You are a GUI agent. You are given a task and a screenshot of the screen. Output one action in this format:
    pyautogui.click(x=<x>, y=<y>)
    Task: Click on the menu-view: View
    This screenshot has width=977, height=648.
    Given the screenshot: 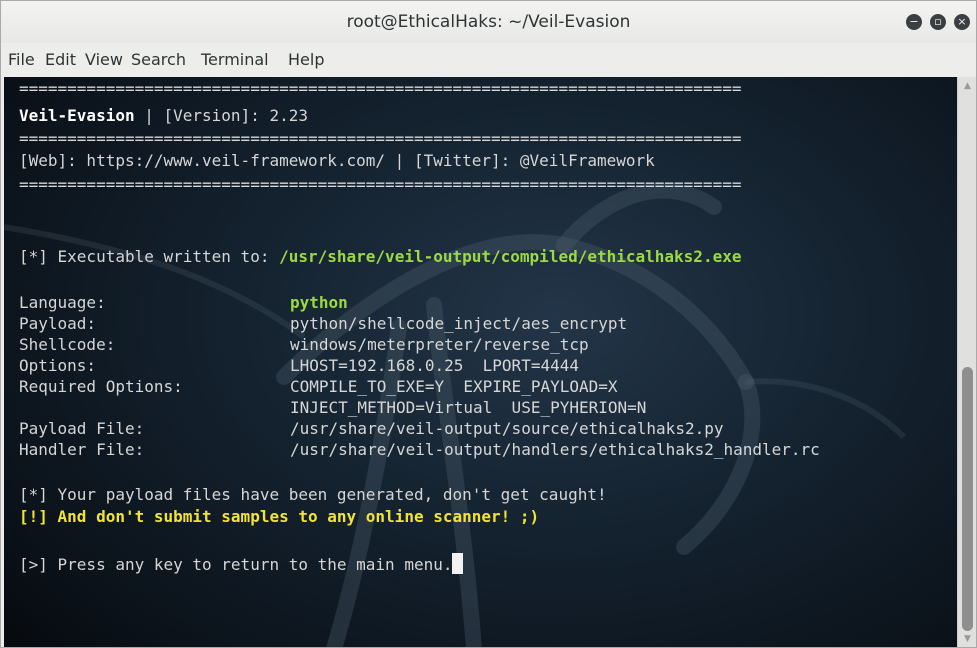 What is the action you would take?
    pyautogui.click(x=104, y=59)
    